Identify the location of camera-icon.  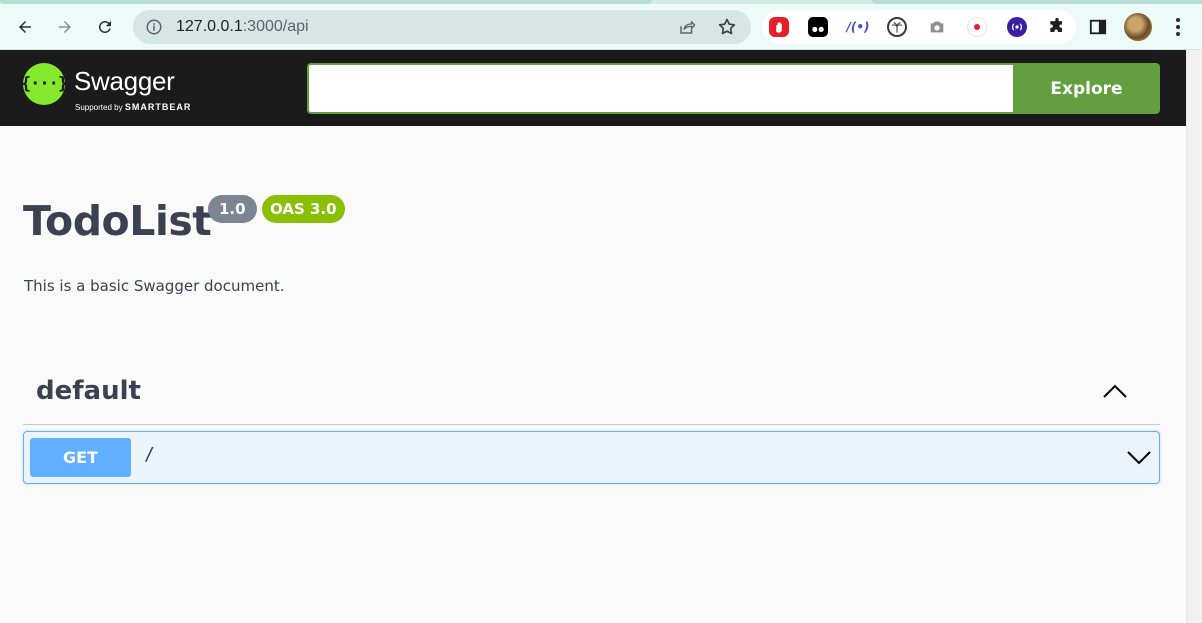
(937, 27).